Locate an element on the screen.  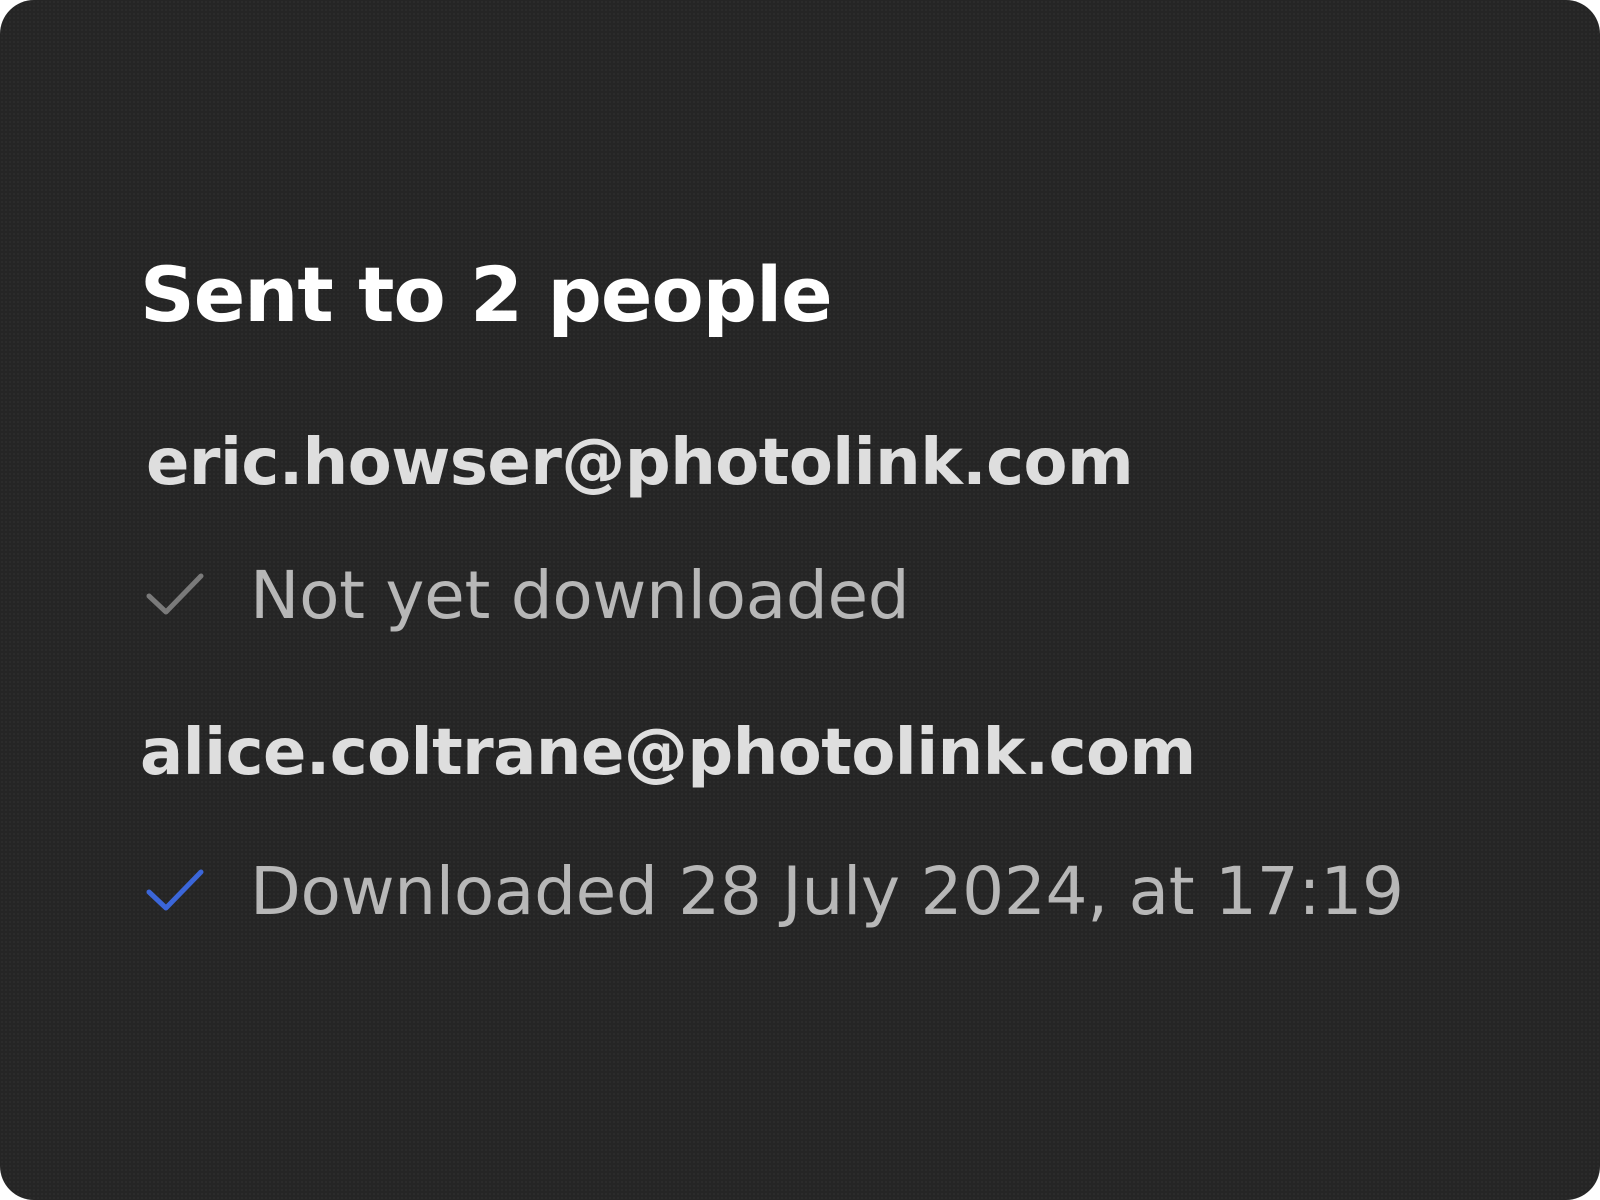
download-status: Downloaded 28 July 2024, at 17:19 is located at coordinates (775, 892).